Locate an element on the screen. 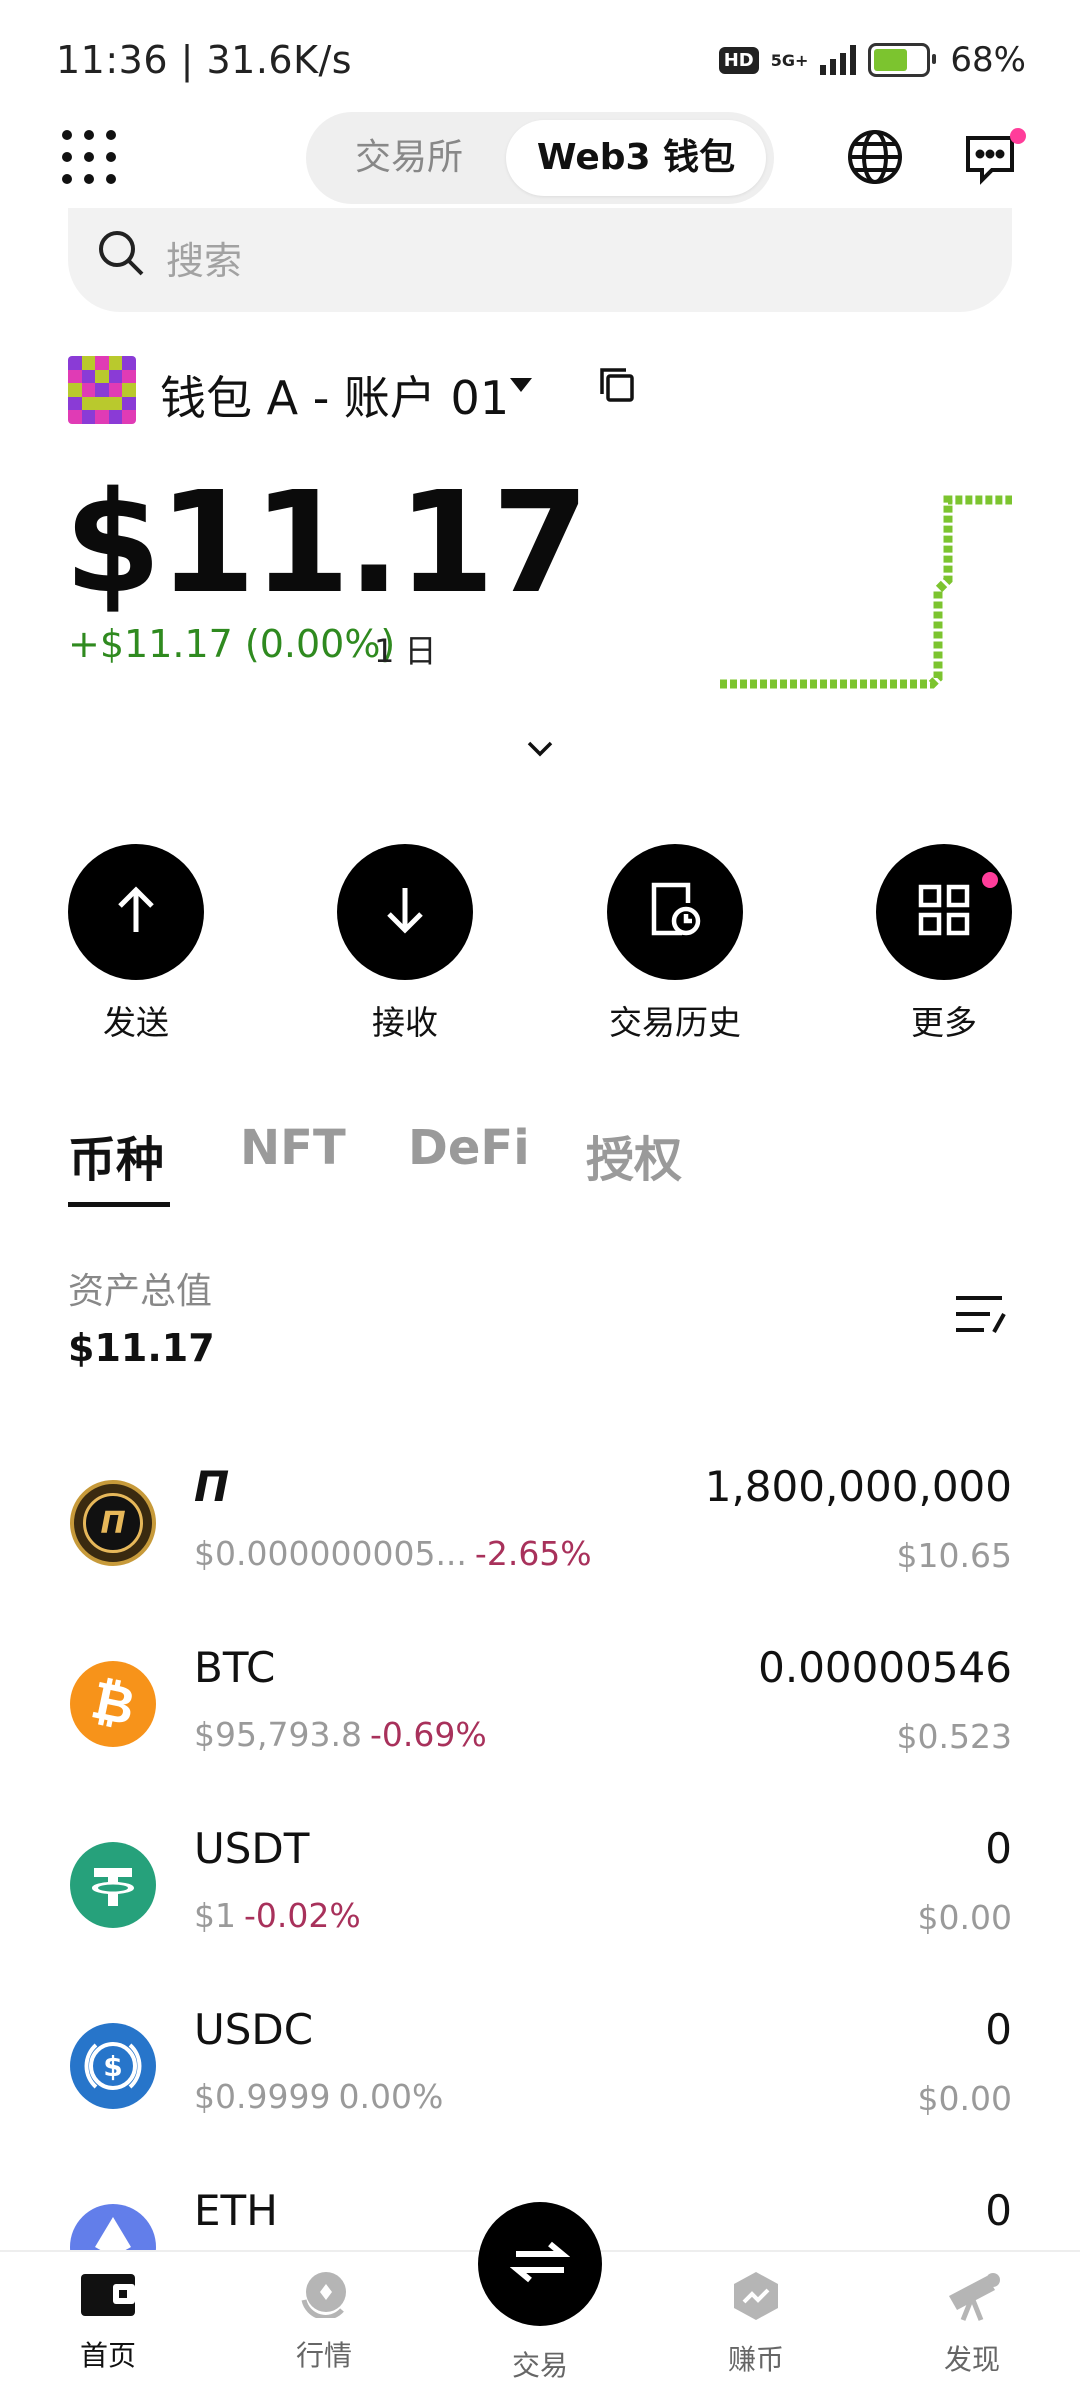 The image size is (1080, 2402). asset-change: -0.02% is located at coordinates (302, 1915).